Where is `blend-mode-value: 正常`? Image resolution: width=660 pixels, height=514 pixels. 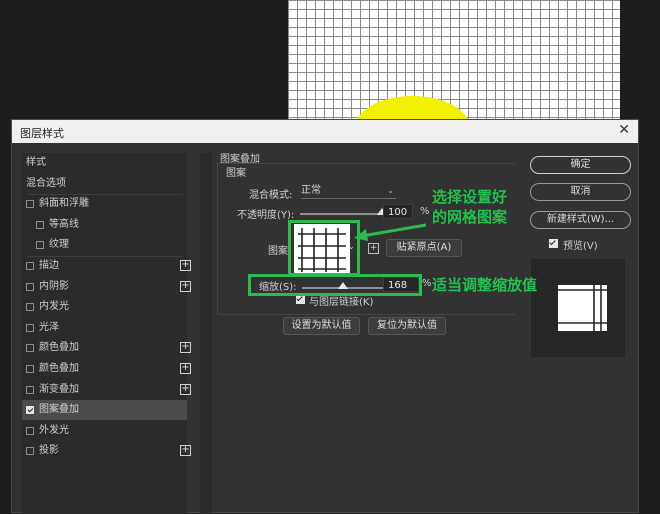
blend-mode-value: 正常 is located at coordinates (311, 190).